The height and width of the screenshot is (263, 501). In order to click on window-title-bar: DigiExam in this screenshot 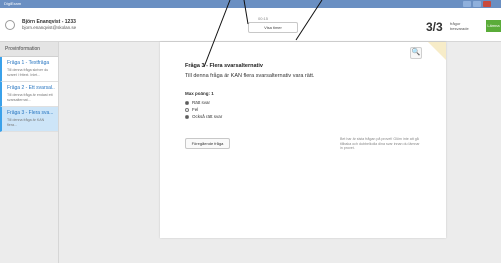, I will do `click(250, 4)`.